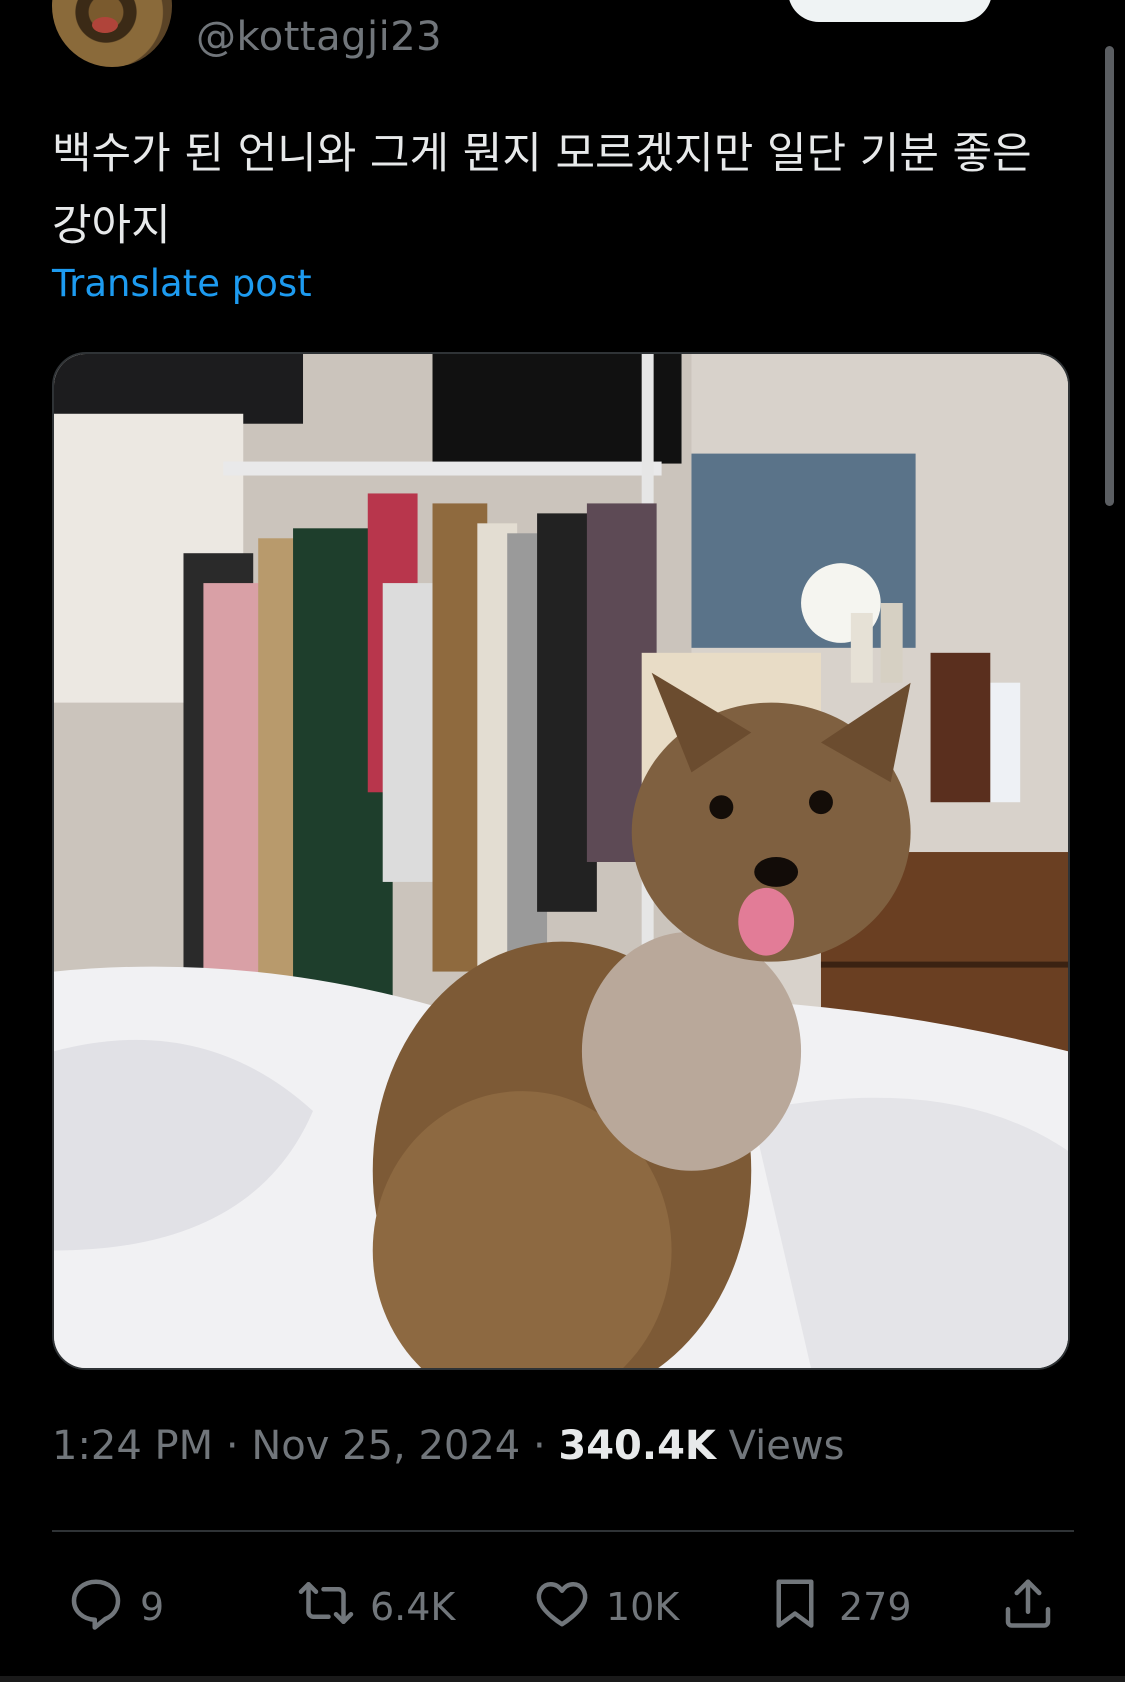 The width and height of the screenshot is (1125, 1682). Describe the element at coordinates (326, 1607) in the screenshot. I see `repost-icon` at that location.